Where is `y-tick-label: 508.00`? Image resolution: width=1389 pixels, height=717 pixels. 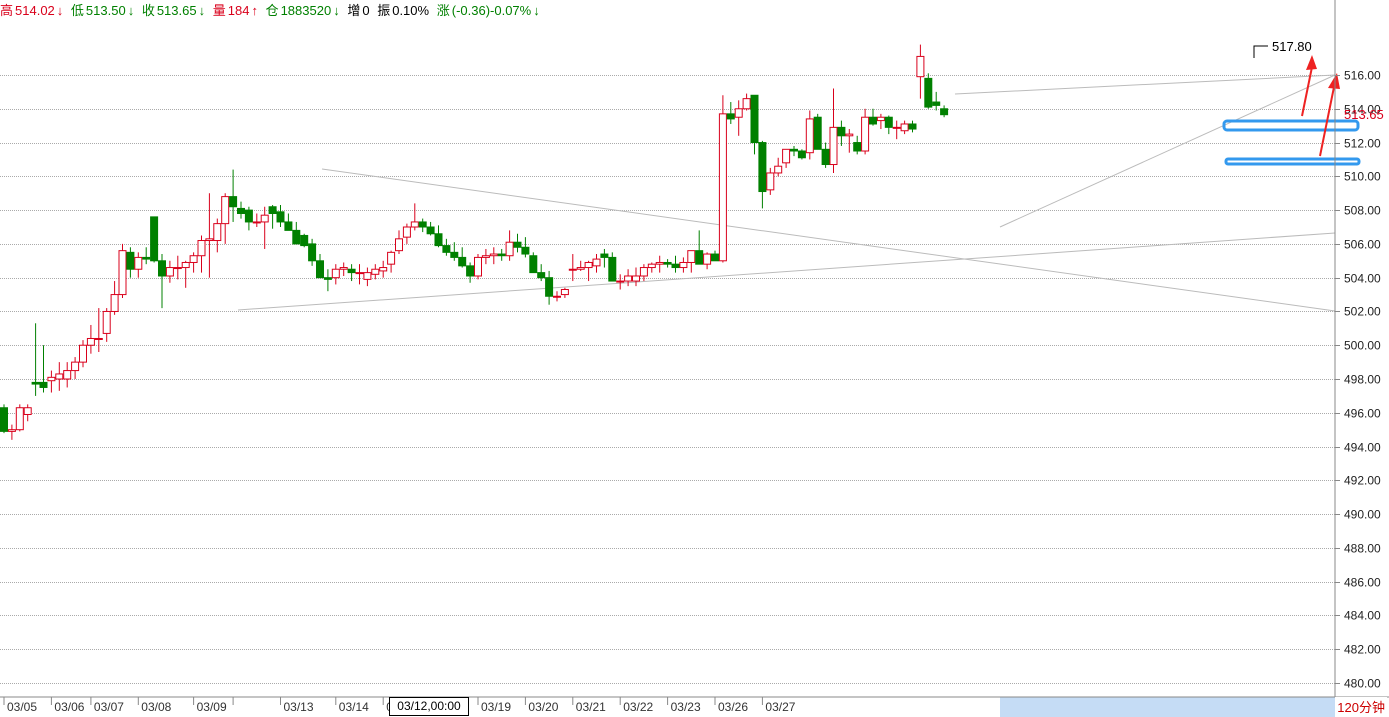
y-tick-label: 508.00 is located at coordinates (1362, 211).